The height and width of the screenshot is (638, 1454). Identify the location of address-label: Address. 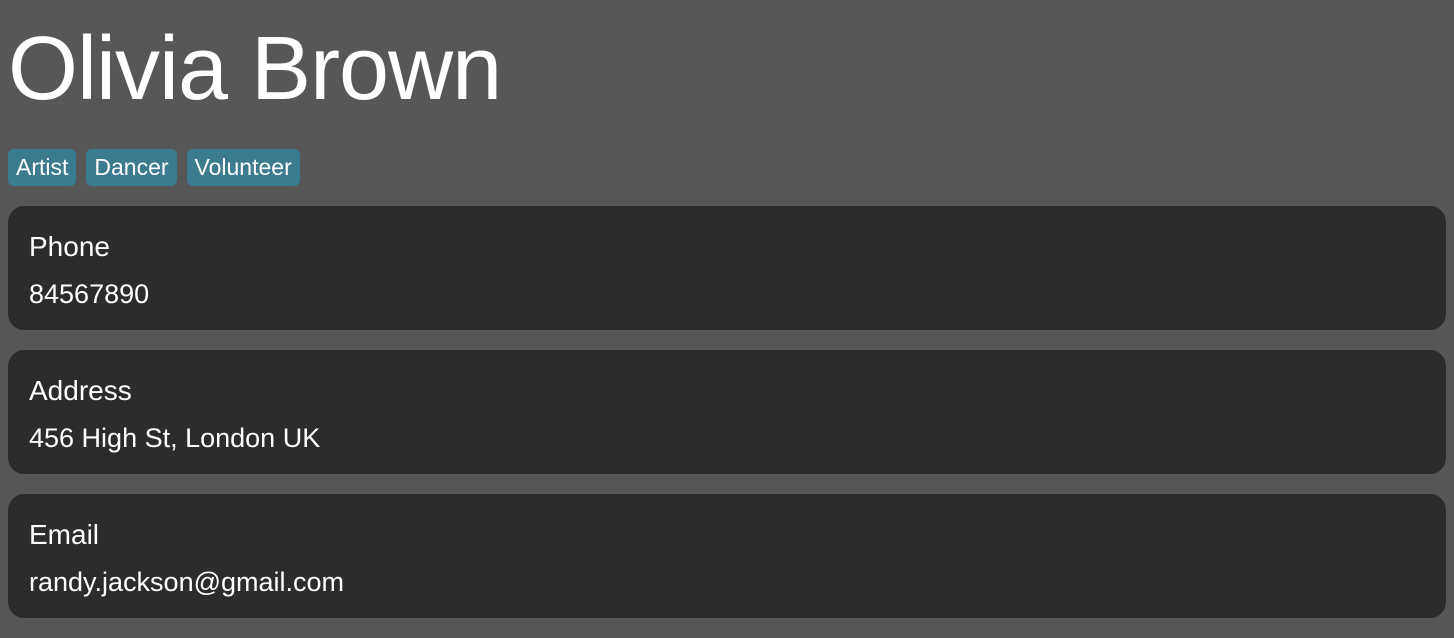
(80, 390).